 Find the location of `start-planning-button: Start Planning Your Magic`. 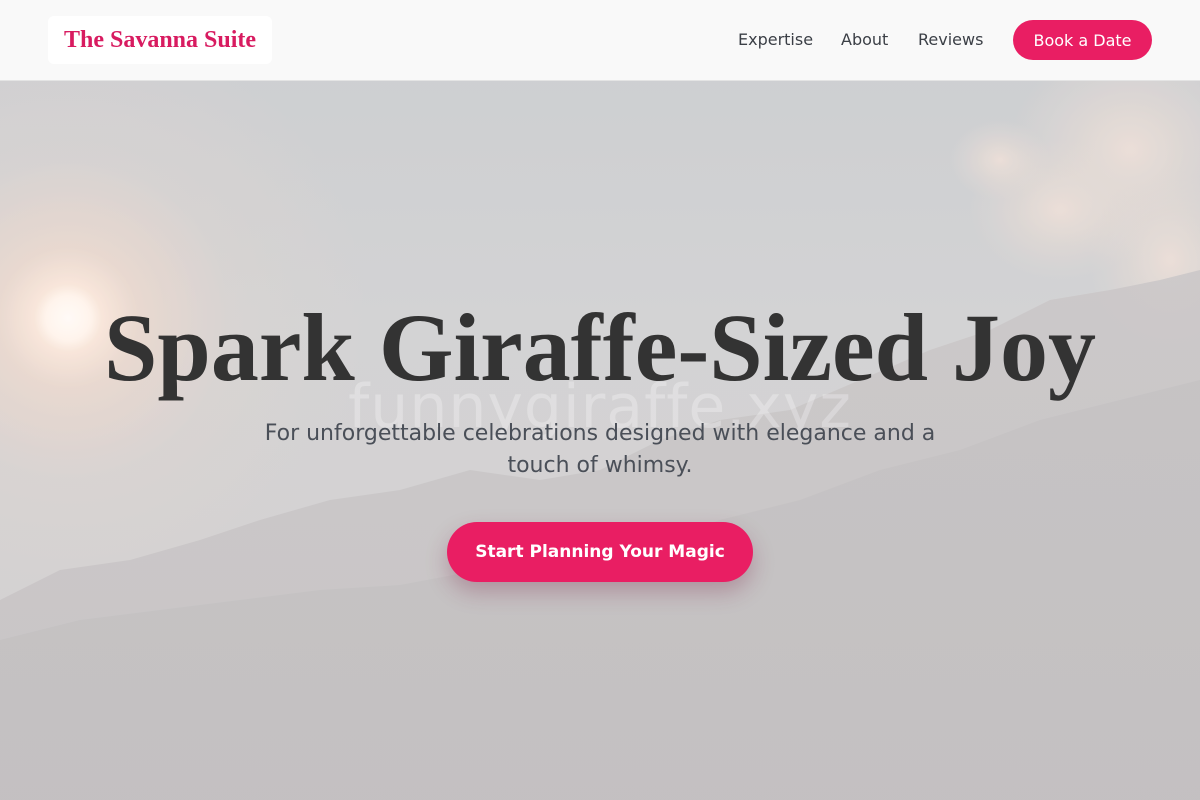

start-planning-button: Start Planning Your Magic is located at coordinates (600, 552).